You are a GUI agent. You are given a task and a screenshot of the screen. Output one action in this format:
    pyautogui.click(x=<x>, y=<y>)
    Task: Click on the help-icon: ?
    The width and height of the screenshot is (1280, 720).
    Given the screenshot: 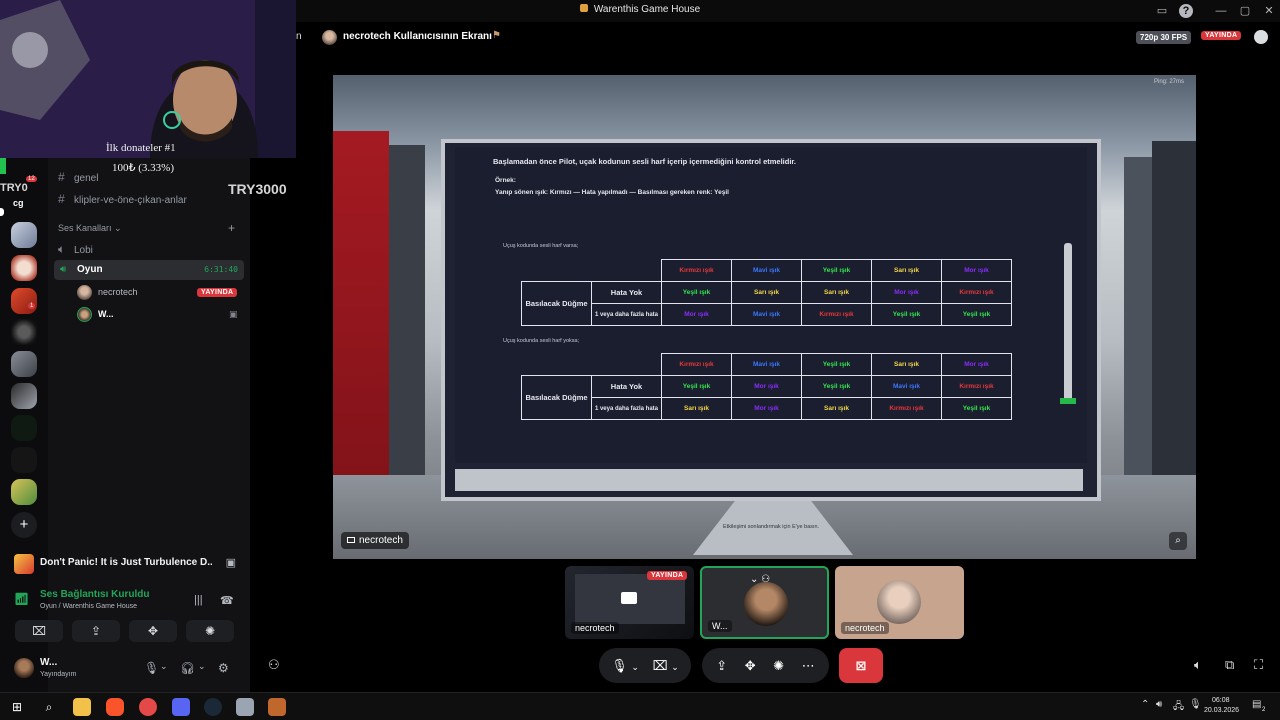 What is the action you would take?
    pyautogui.click(x=1186, y=11)
    